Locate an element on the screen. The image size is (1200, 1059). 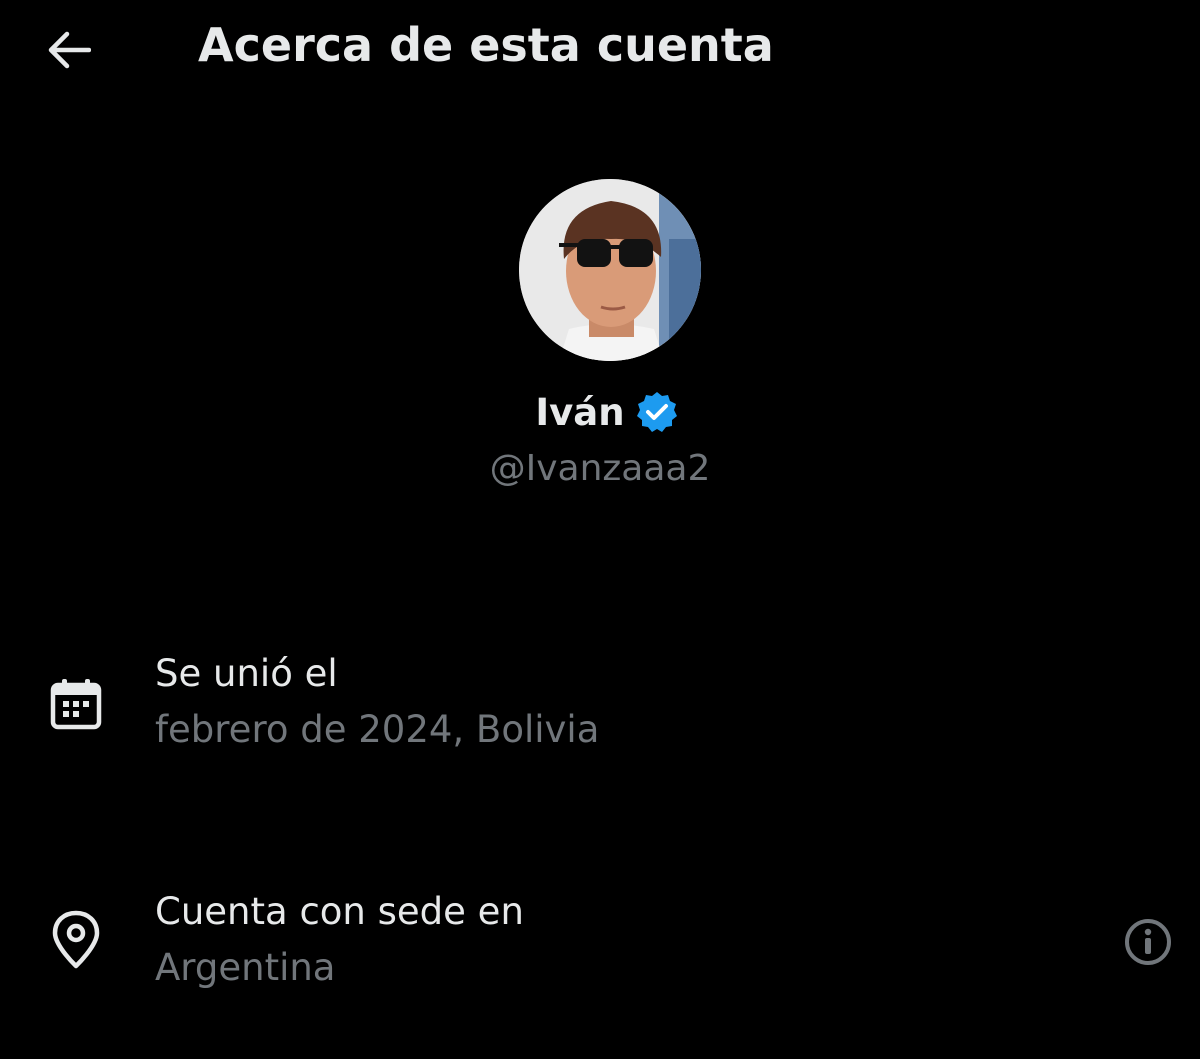
account-location-value: Argentina is located at coordinates (245, 967).